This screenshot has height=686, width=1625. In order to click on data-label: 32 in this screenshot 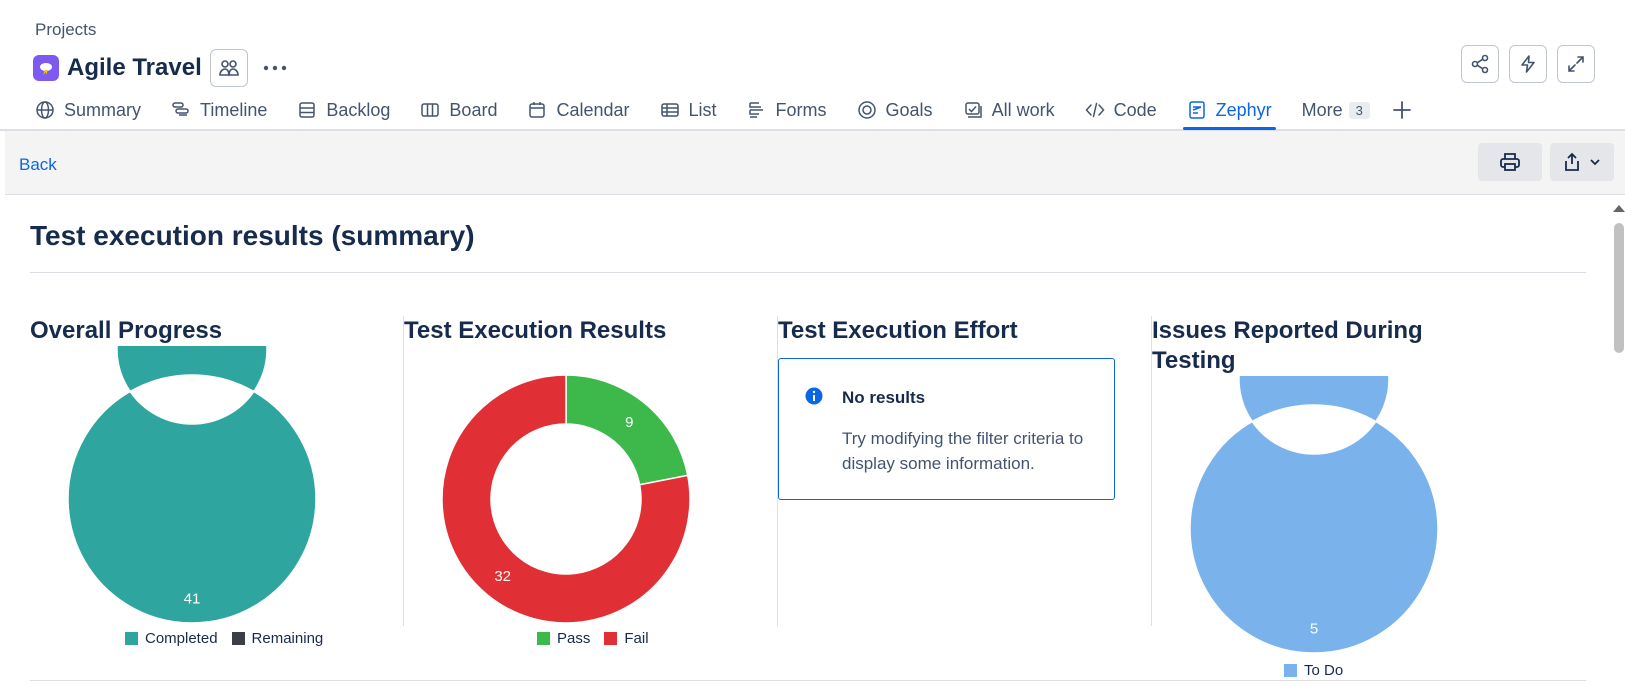, I will do `click(502, 576)`.